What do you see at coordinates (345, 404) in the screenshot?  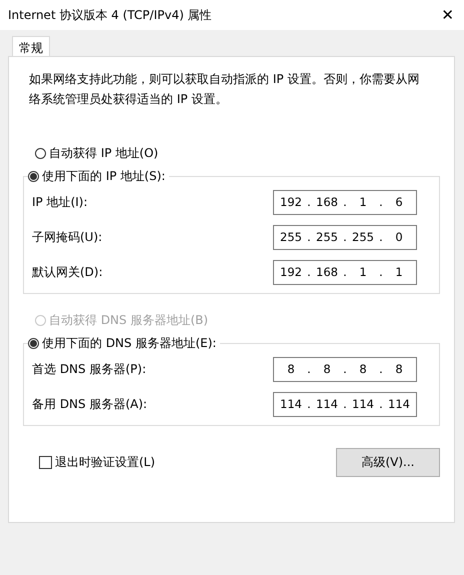 I see `ip-address-field: 114 . 114 . 114 . 114` at bounding box center [345, 404].